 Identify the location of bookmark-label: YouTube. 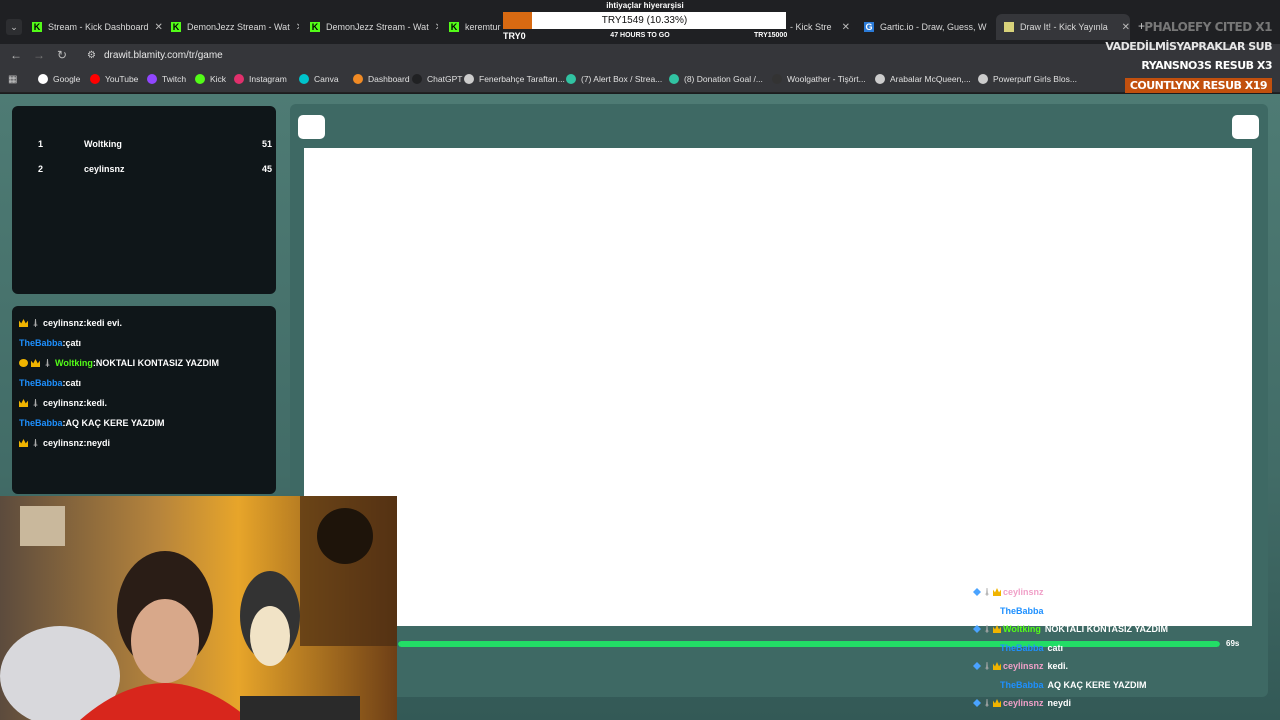
(122, 79).